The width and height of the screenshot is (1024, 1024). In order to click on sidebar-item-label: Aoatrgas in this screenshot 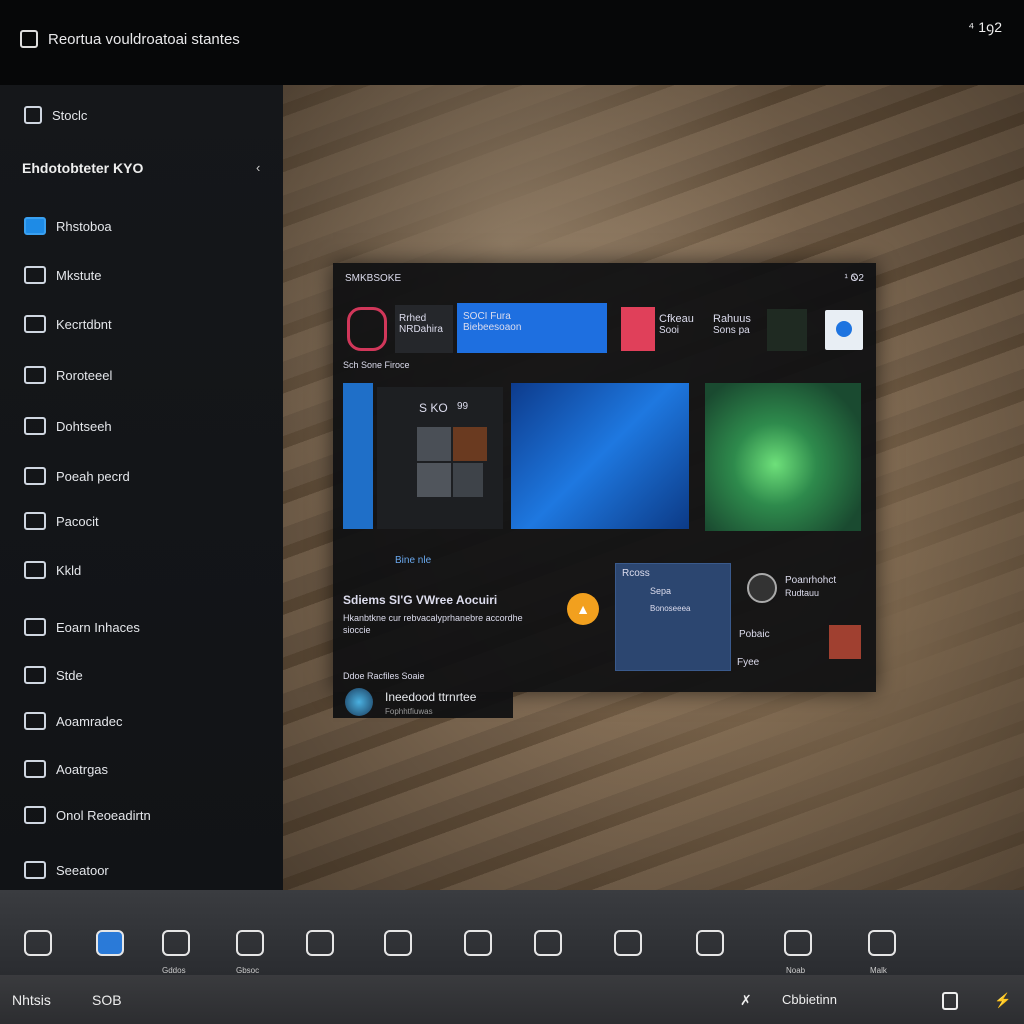, I will do `click(82, 769)`.